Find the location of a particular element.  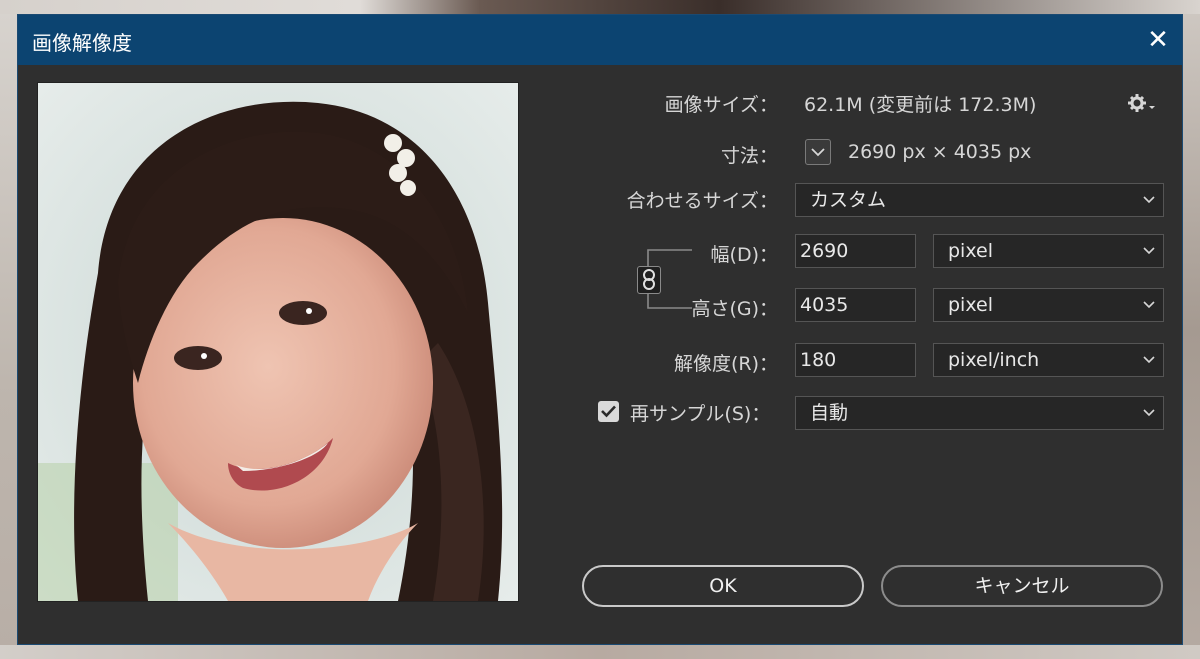

height-label: 高さ(G)： is located at coordinates (734, 309).